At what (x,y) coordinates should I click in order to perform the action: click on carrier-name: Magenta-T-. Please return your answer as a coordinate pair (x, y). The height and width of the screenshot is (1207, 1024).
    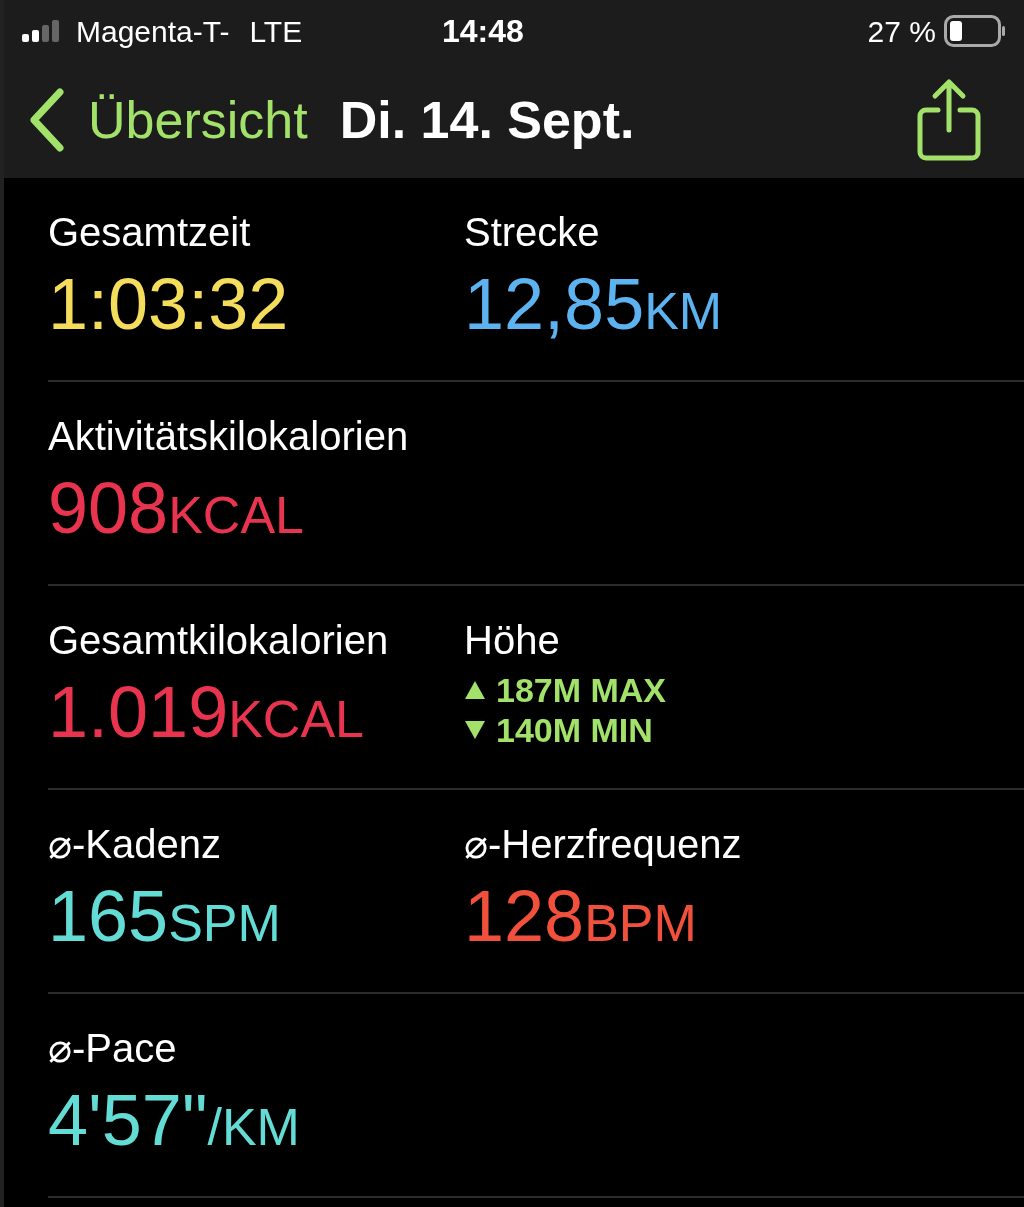
    Looking at the image, I should click on (153, 31).